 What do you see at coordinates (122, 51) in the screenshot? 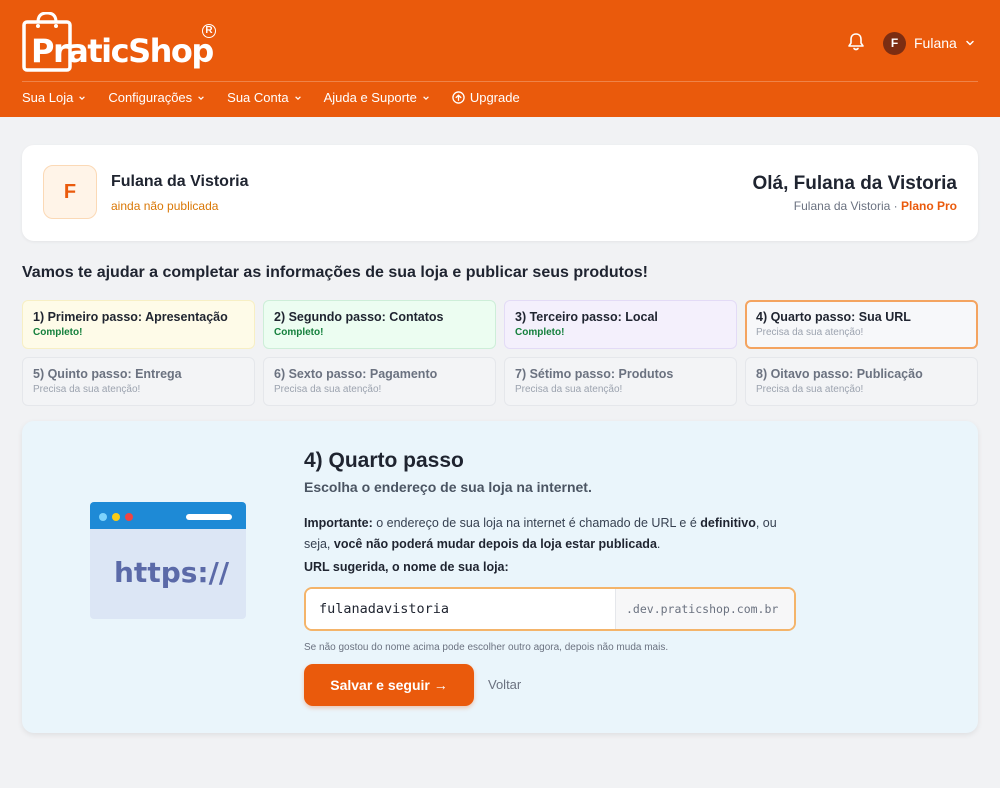
I see `logo-text: PraticShop` at bounding box center [122, 51].